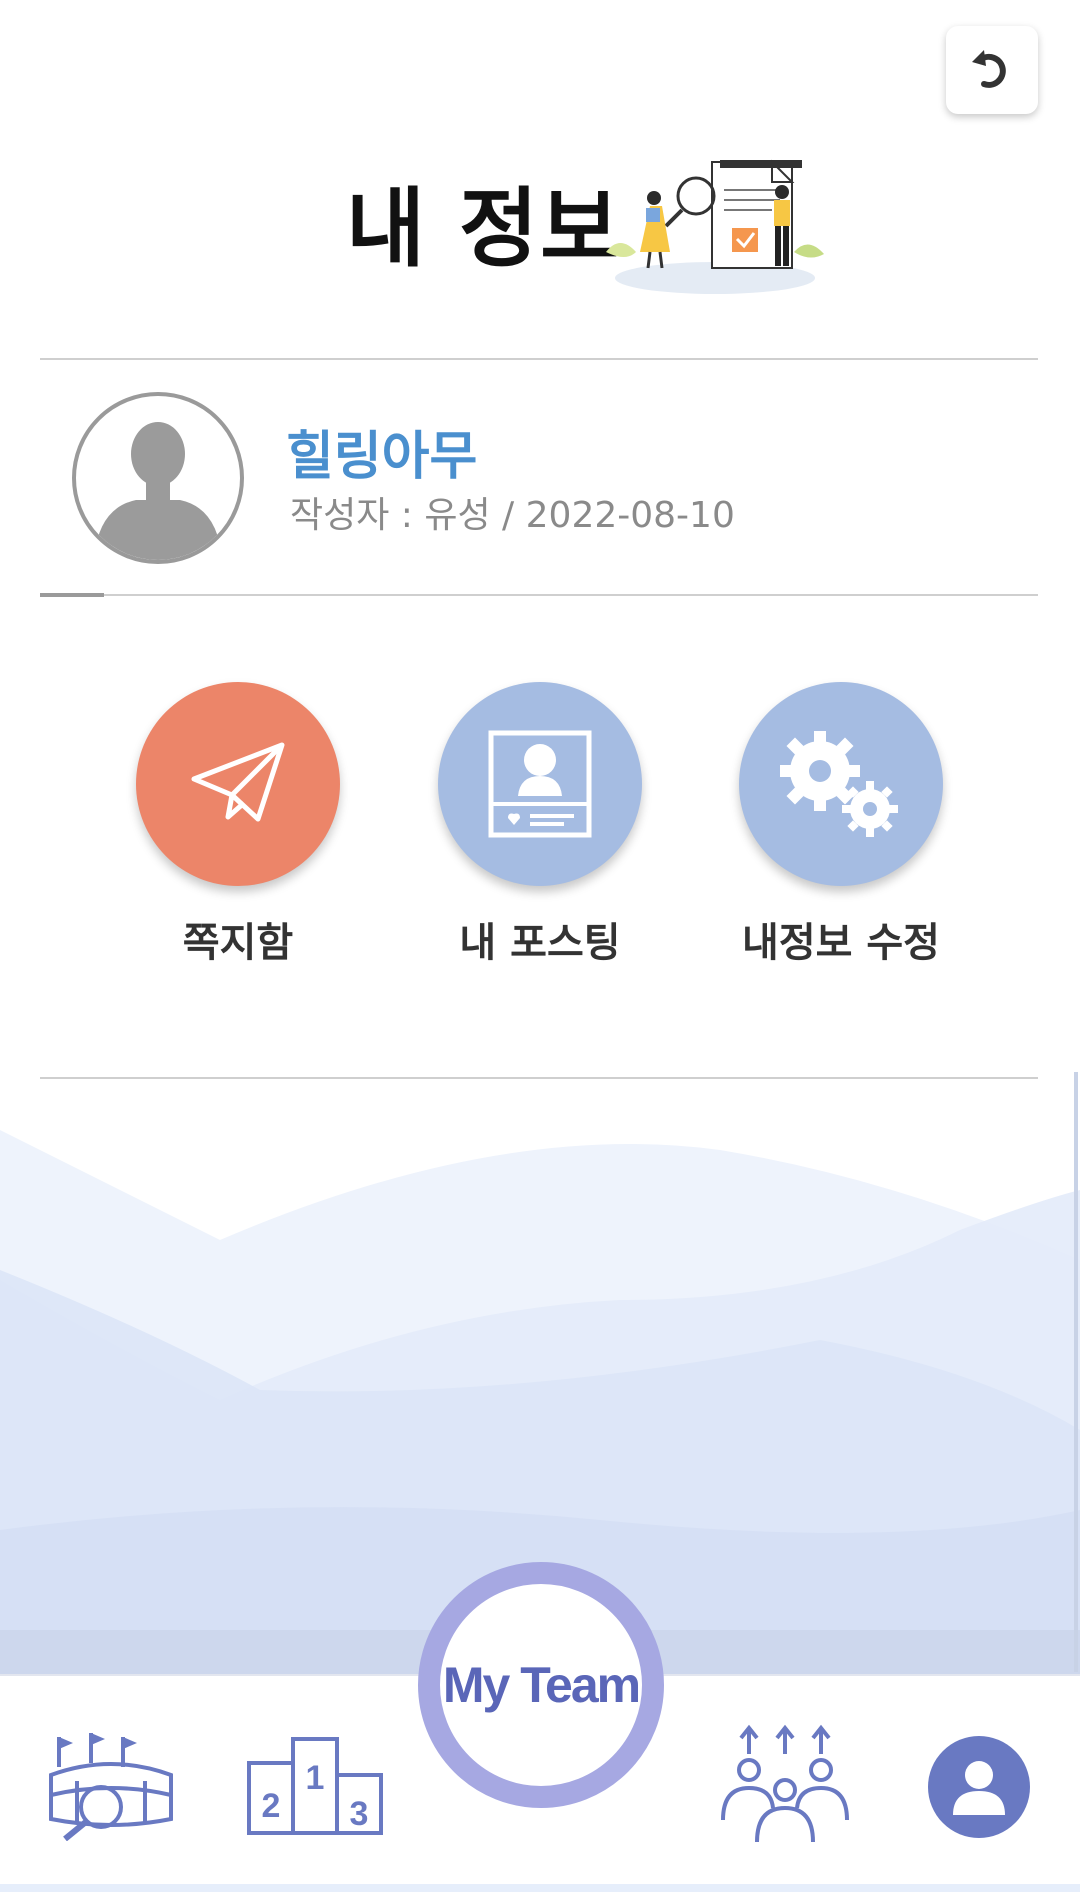  I want to click on profile-name: 힐링아무, so click(382, 457).